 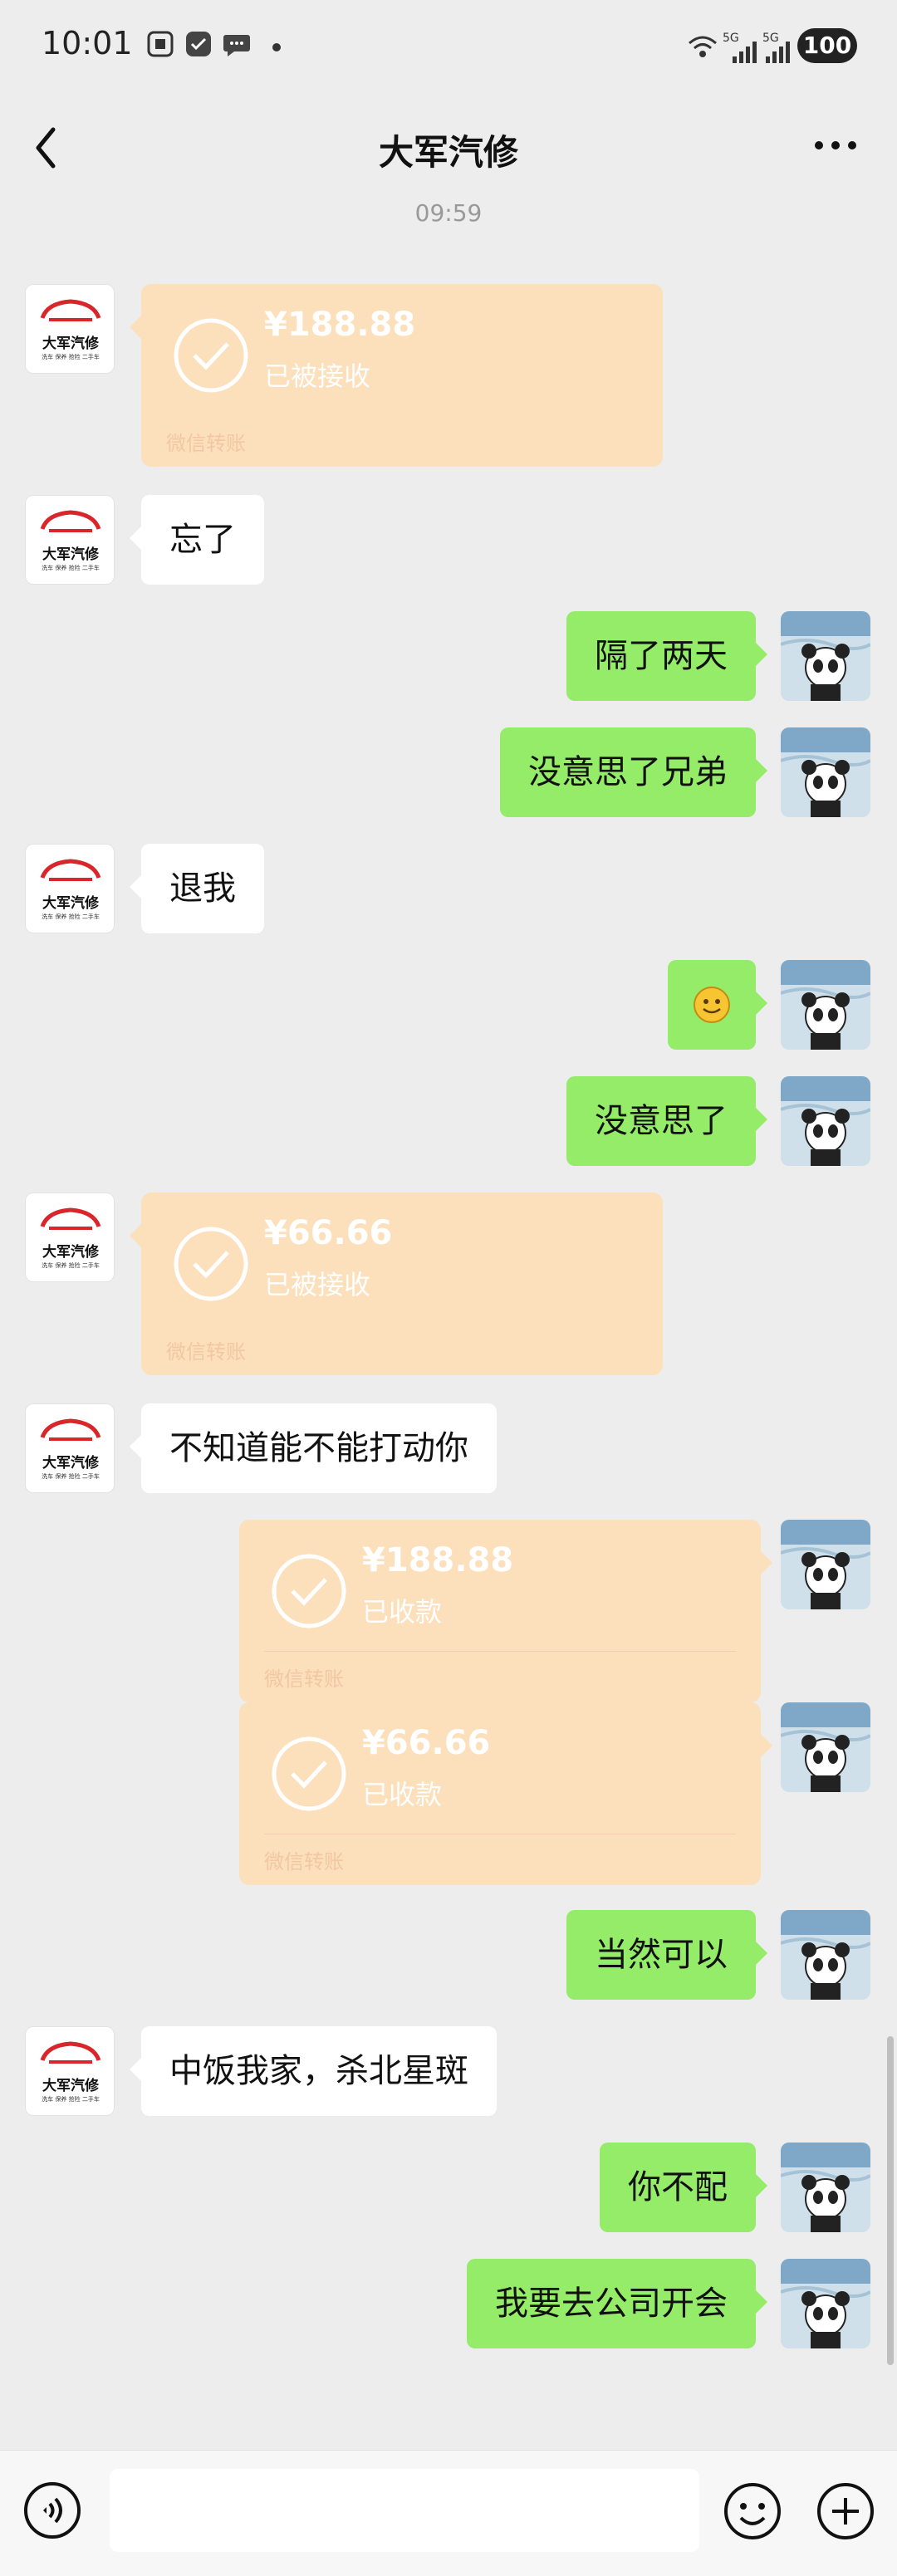 I want to click on transfer-card: ¥188.88 已收款 微信转账, so click(x=506, y=1611).